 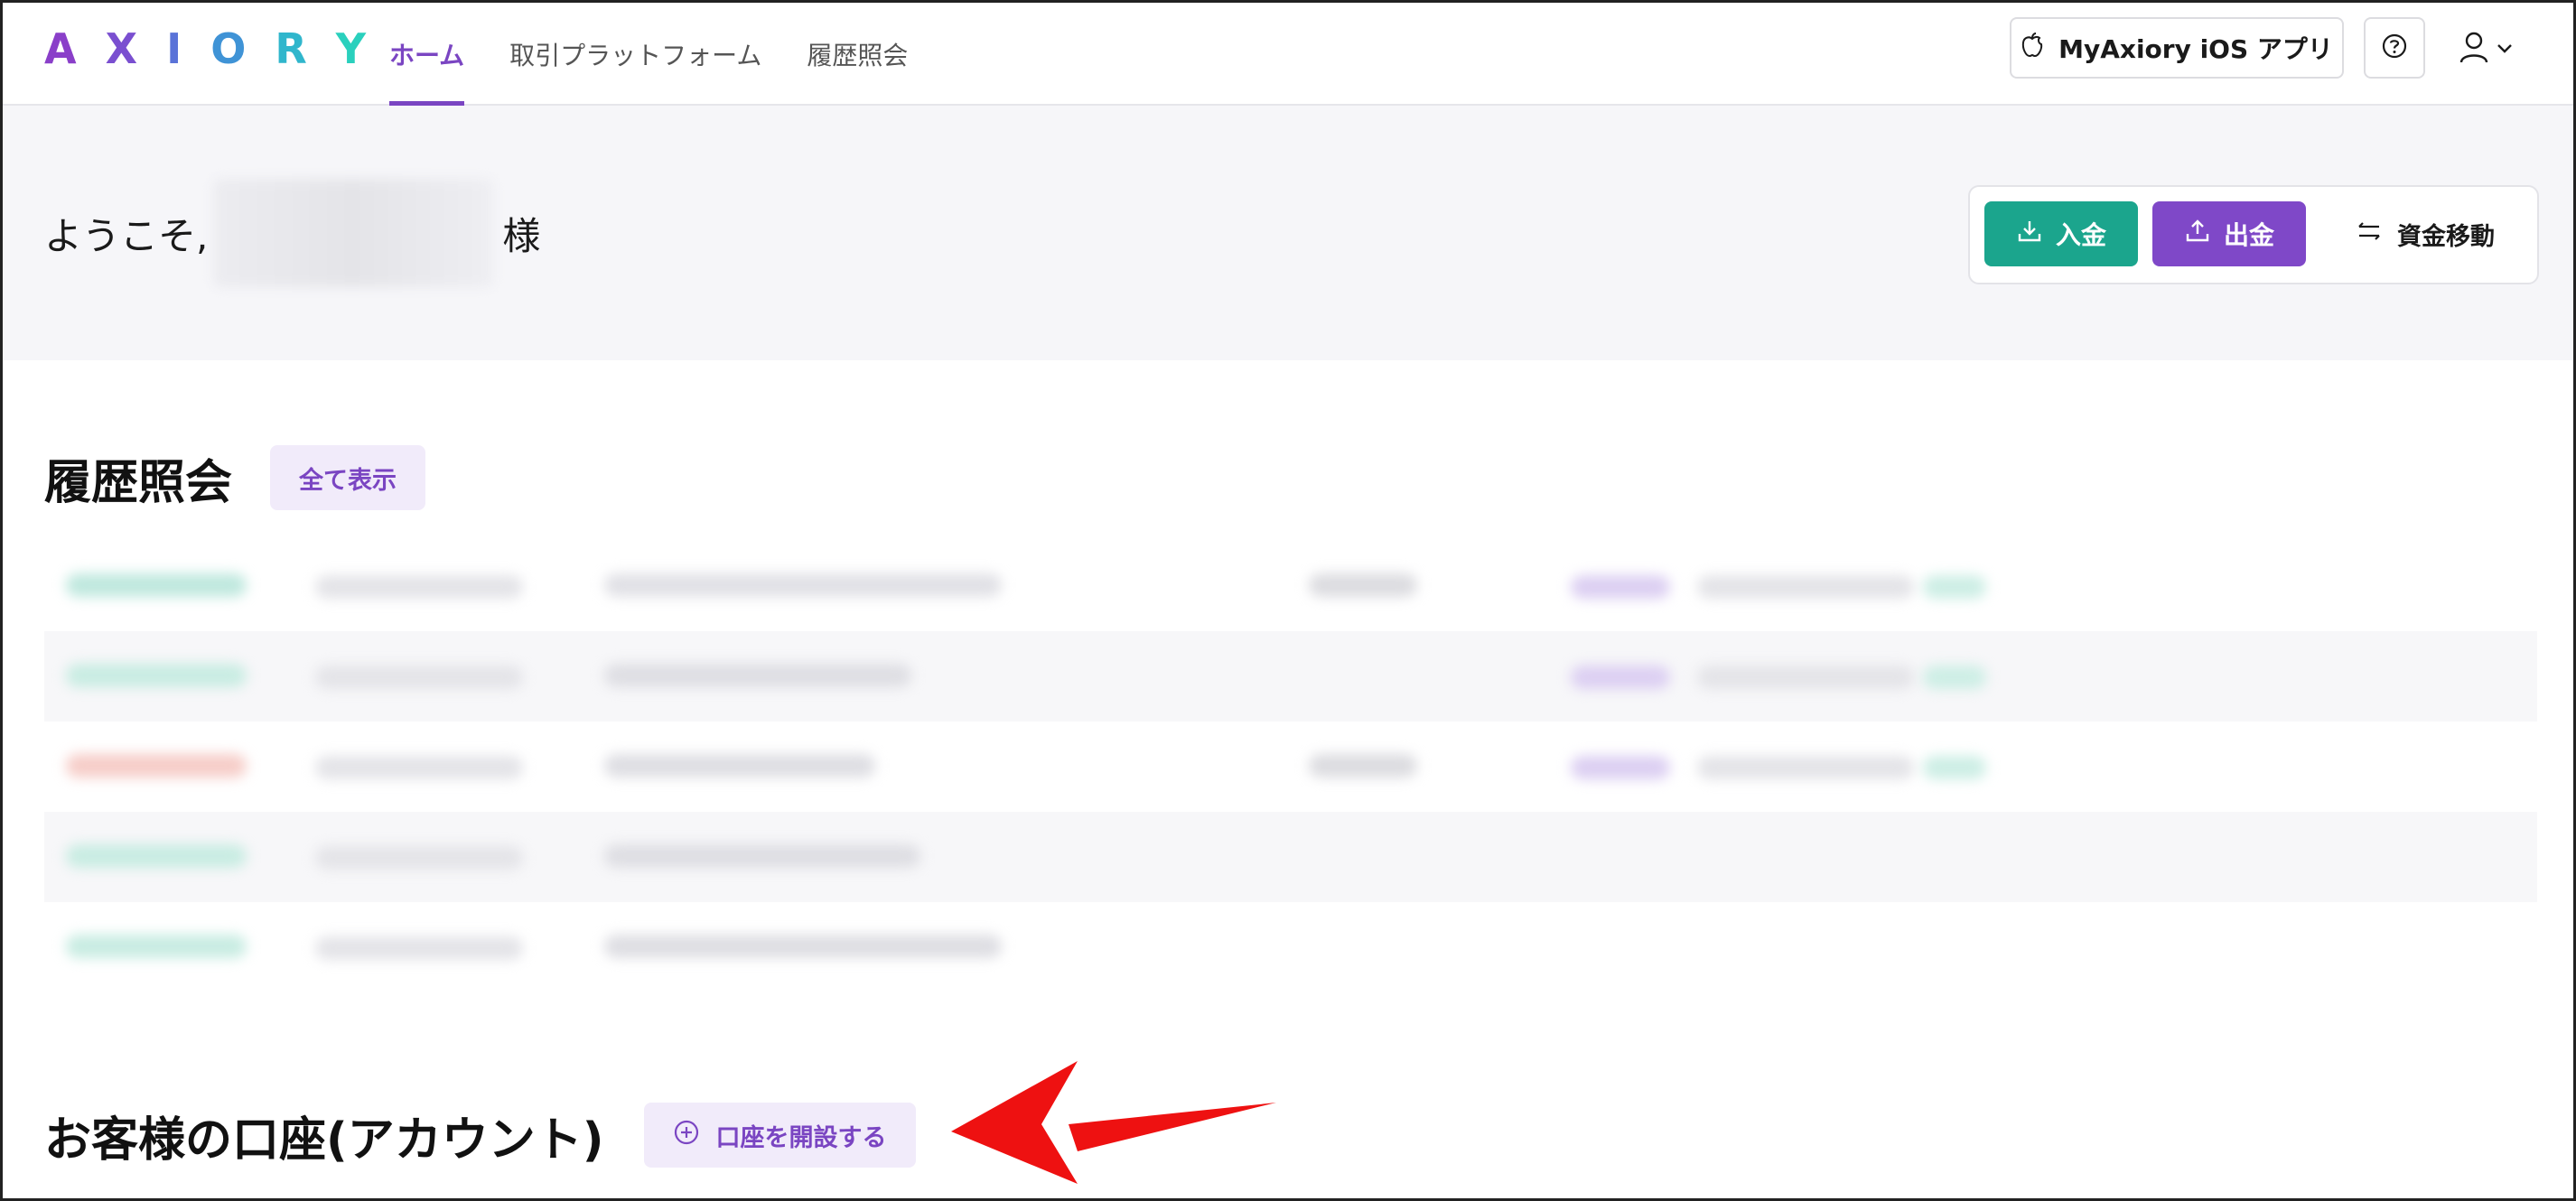 I want to click on accounts-title: お客様の口座(アカウント), so click(x=324, y=1140).